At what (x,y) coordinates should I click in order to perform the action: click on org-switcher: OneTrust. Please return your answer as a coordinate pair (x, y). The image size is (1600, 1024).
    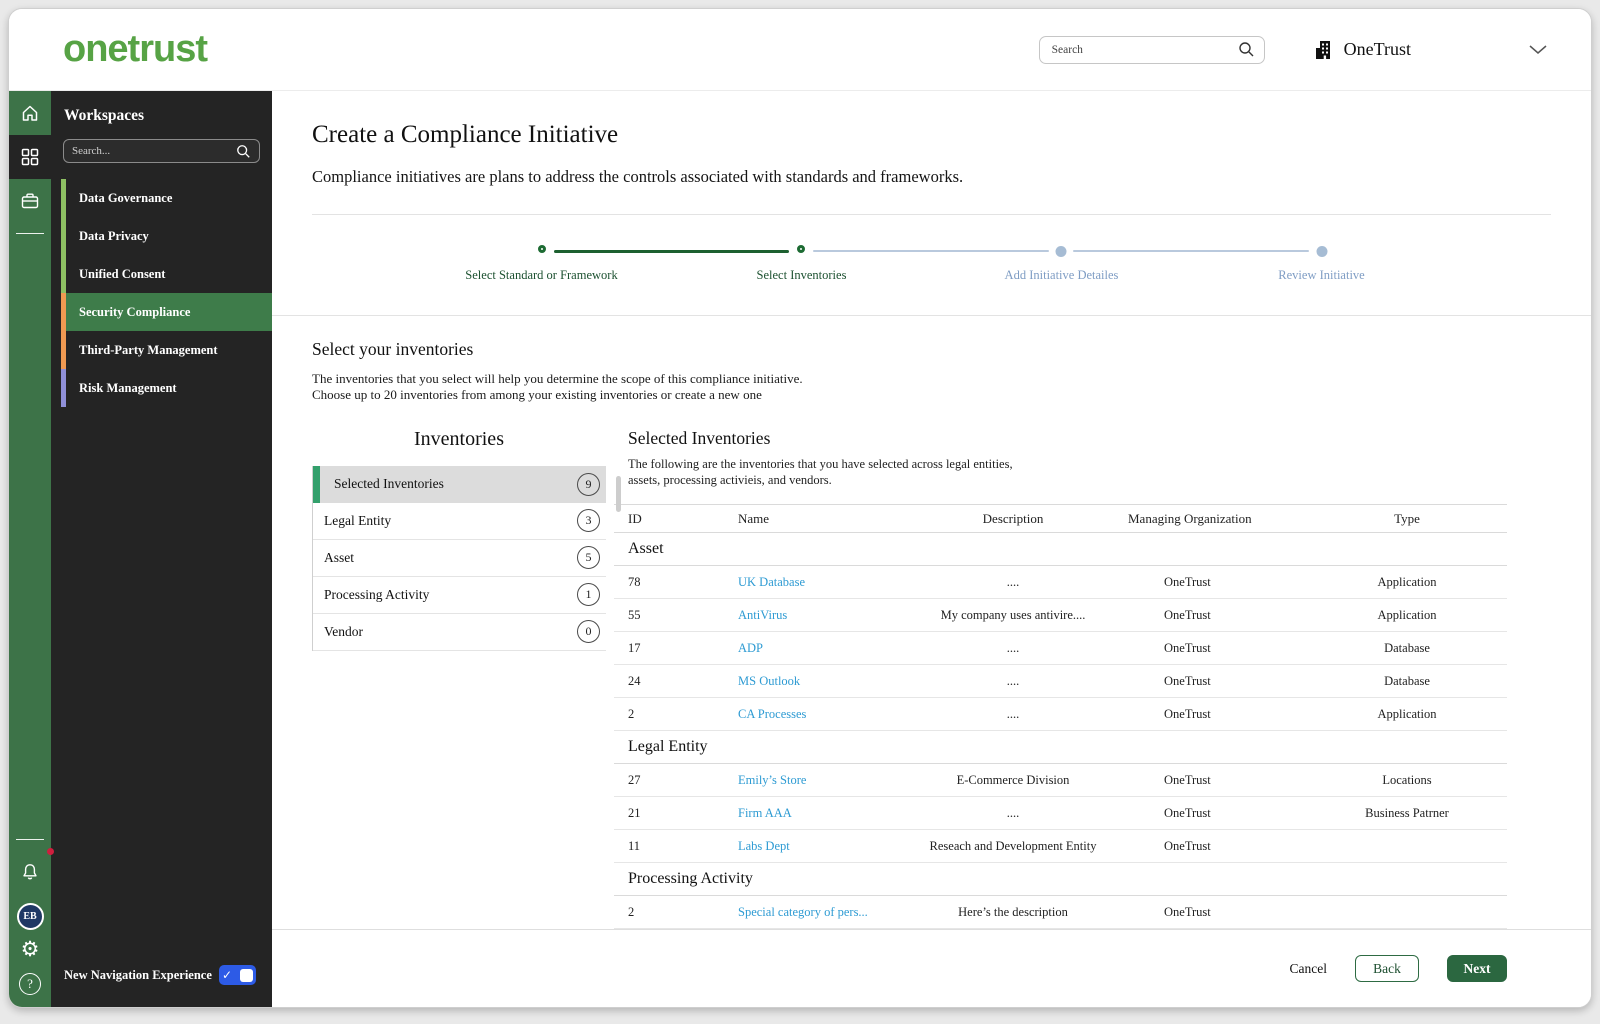
    Looking at the image, I should click on (1362, 50).